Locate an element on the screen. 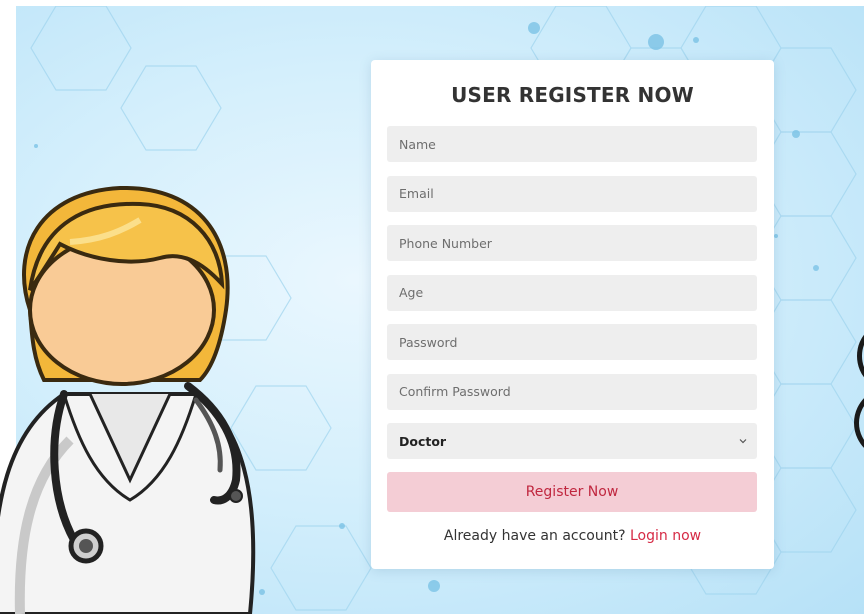 The height and width of the screenshot is (614, 864). role-select-wrapper: Doctor is located at coordinates (572, 441).